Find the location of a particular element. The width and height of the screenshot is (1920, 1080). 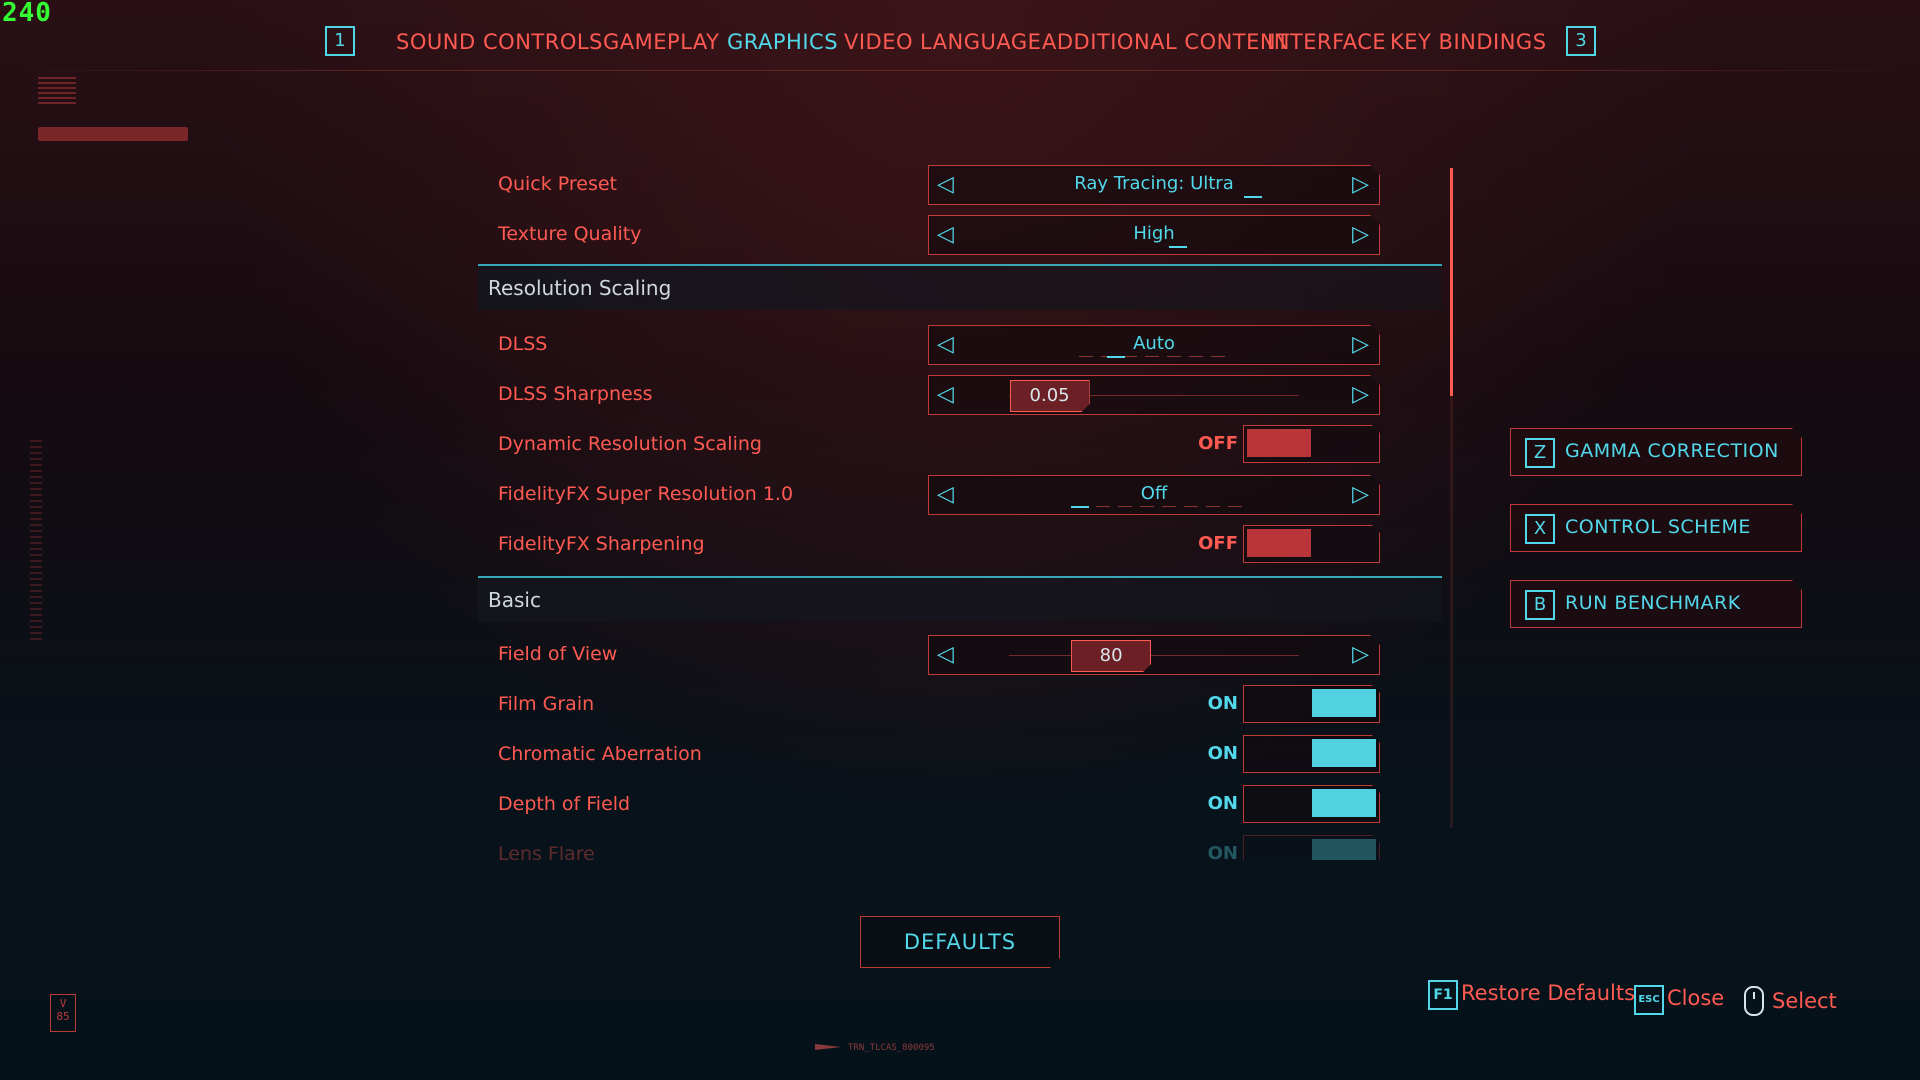

setting-label: FidelityFX Sharpening is located at coordinates (601, 544).